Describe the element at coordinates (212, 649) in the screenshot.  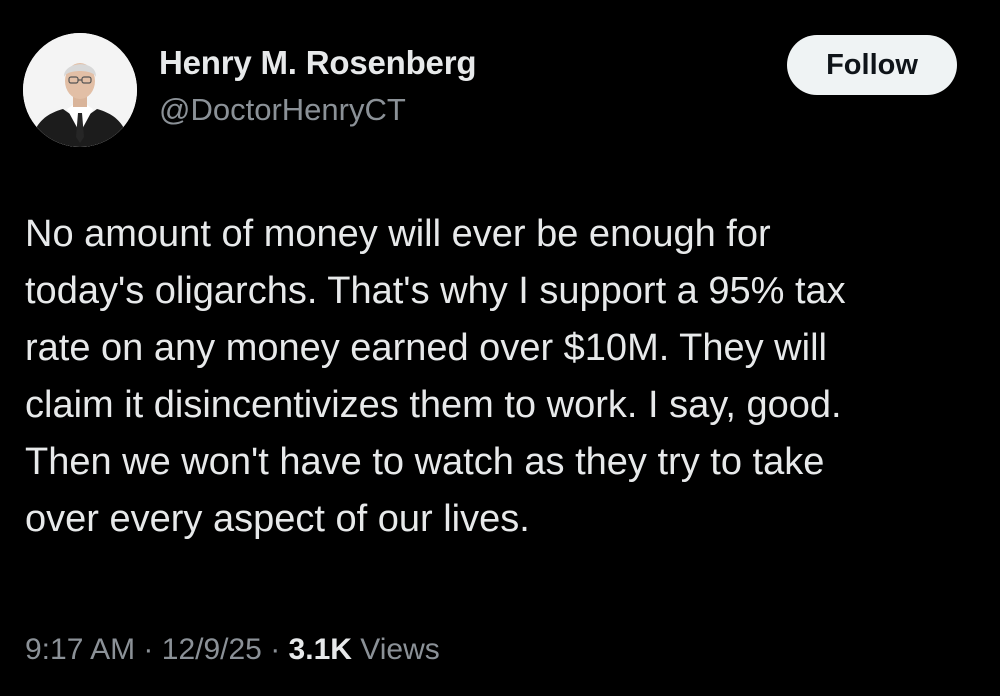
I see `tweet-date: 12/9/25` at that location.